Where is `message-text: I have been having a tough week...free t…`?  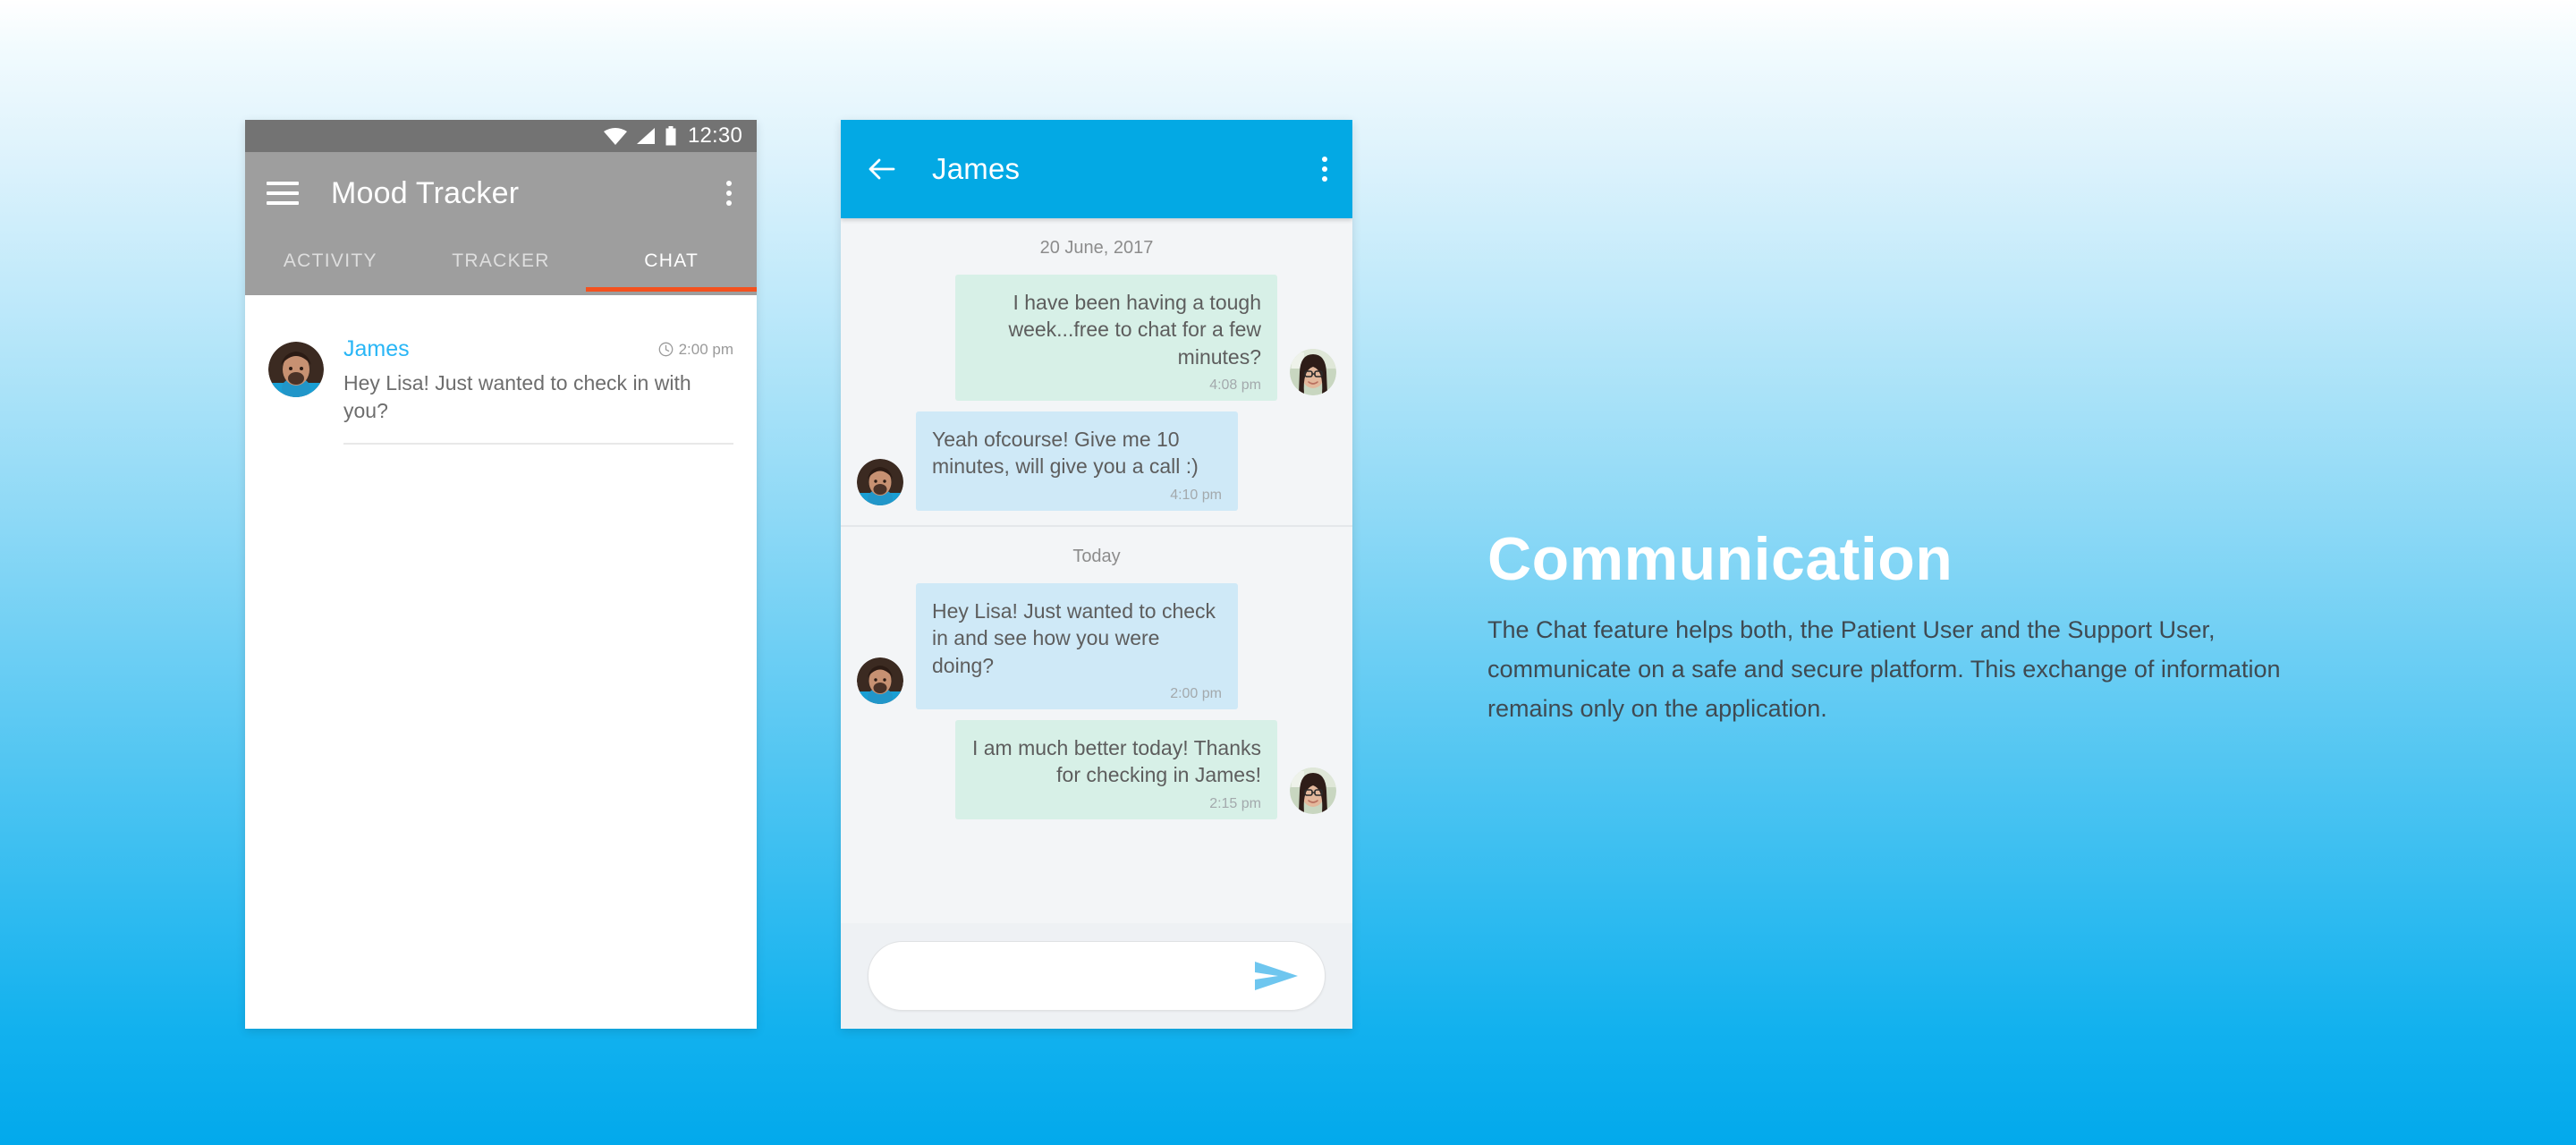 message-text: I have been having a tough week...free t… is located at coordinates (1134, 330).